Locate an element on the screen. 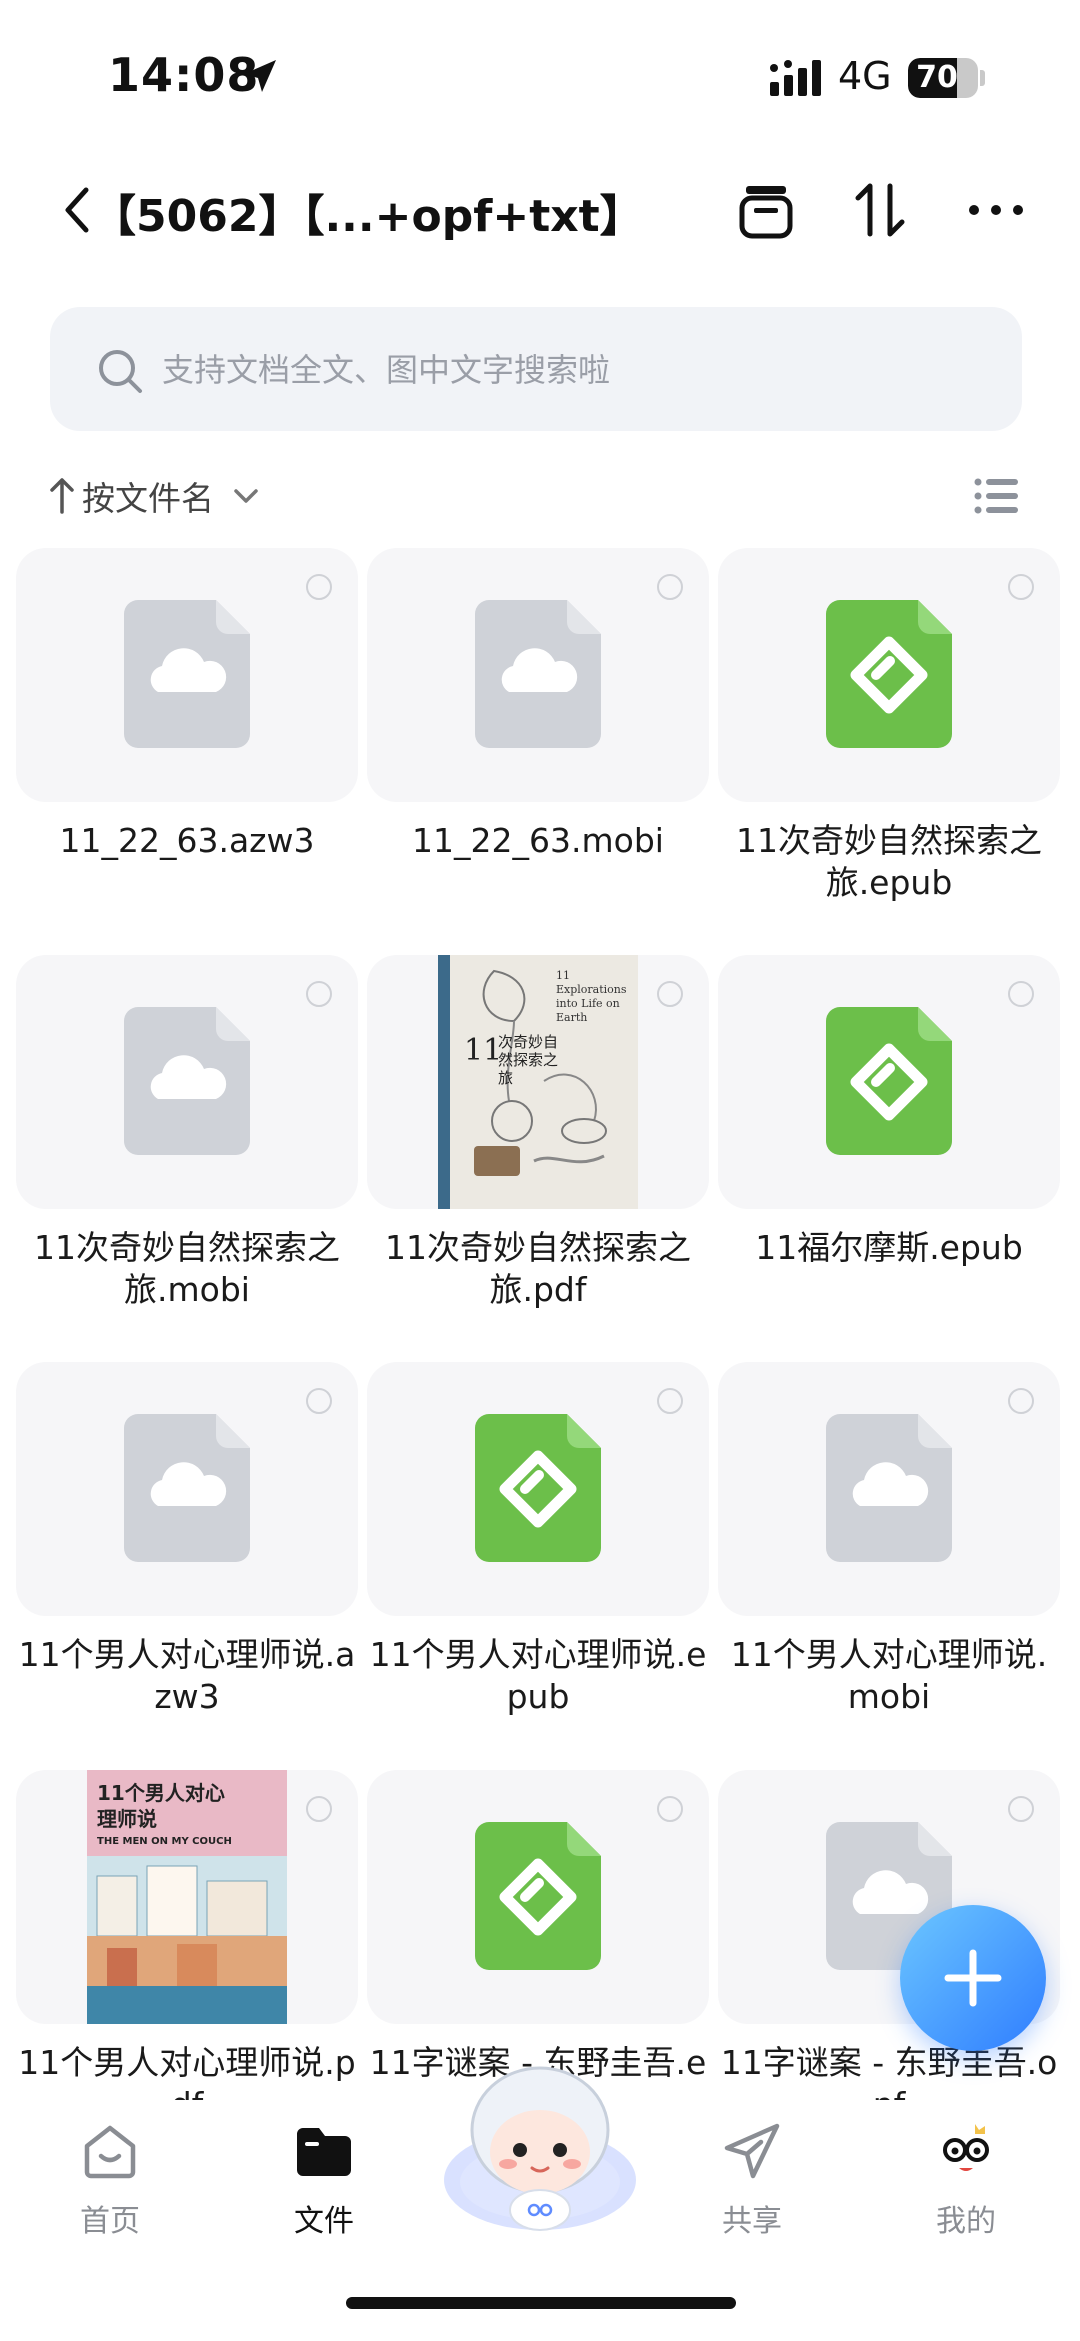 This screenshot has width=1080, height=2341. cover-spine is located at coordinates (444, 1082).